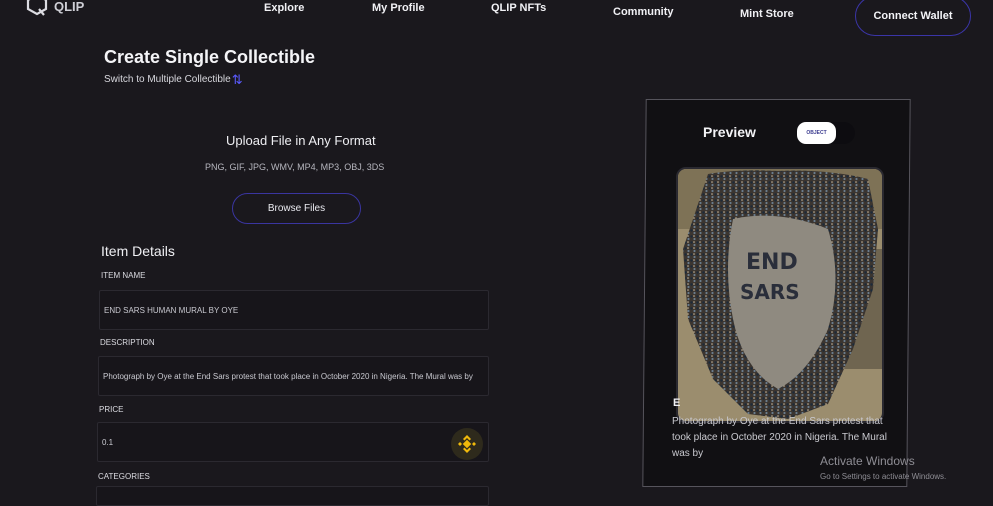 This screenshot has width=993, height=506. What do you see at coordinates (883, 476) in the screenshot?
I see `activate-windows-subtitle: Go to Settings to activate Windows.` at bounding box center [883, 476].